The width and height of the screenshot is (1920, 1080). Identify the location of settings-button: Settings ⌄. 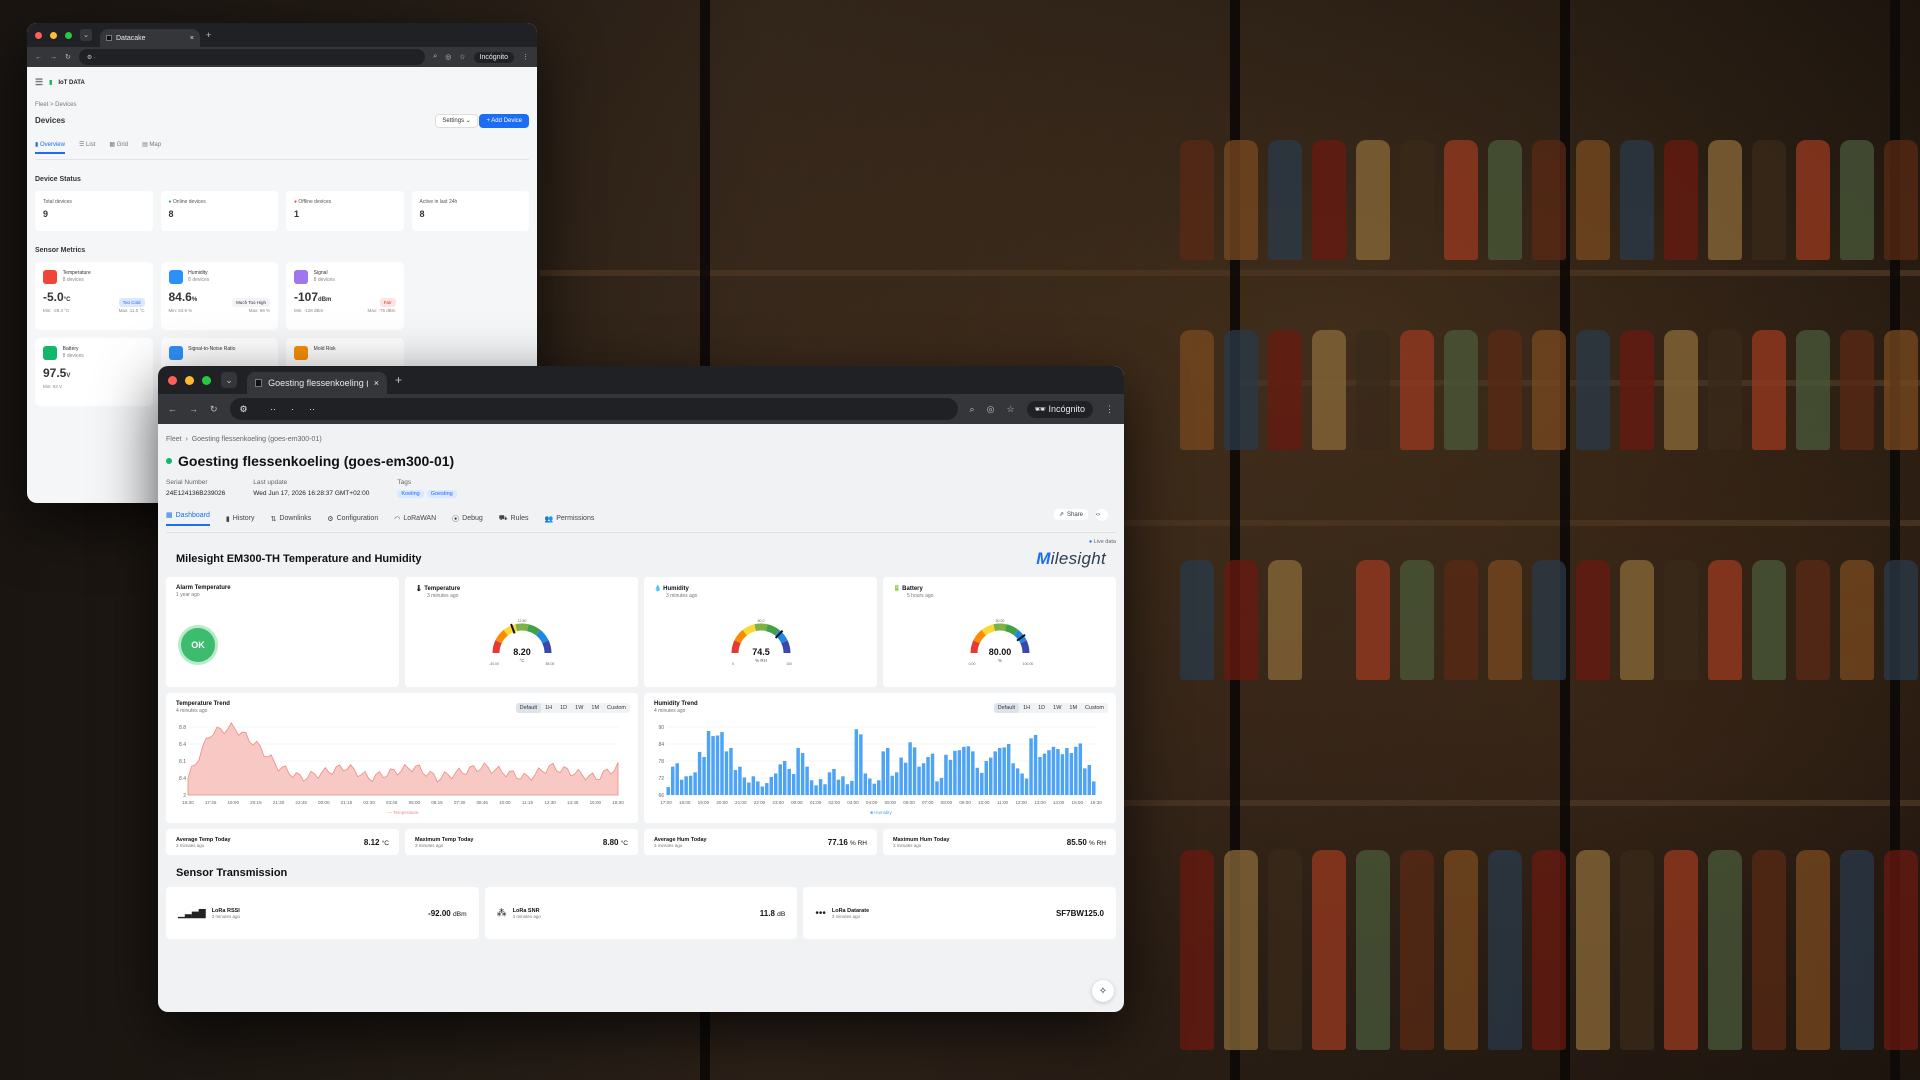
(456, 121).